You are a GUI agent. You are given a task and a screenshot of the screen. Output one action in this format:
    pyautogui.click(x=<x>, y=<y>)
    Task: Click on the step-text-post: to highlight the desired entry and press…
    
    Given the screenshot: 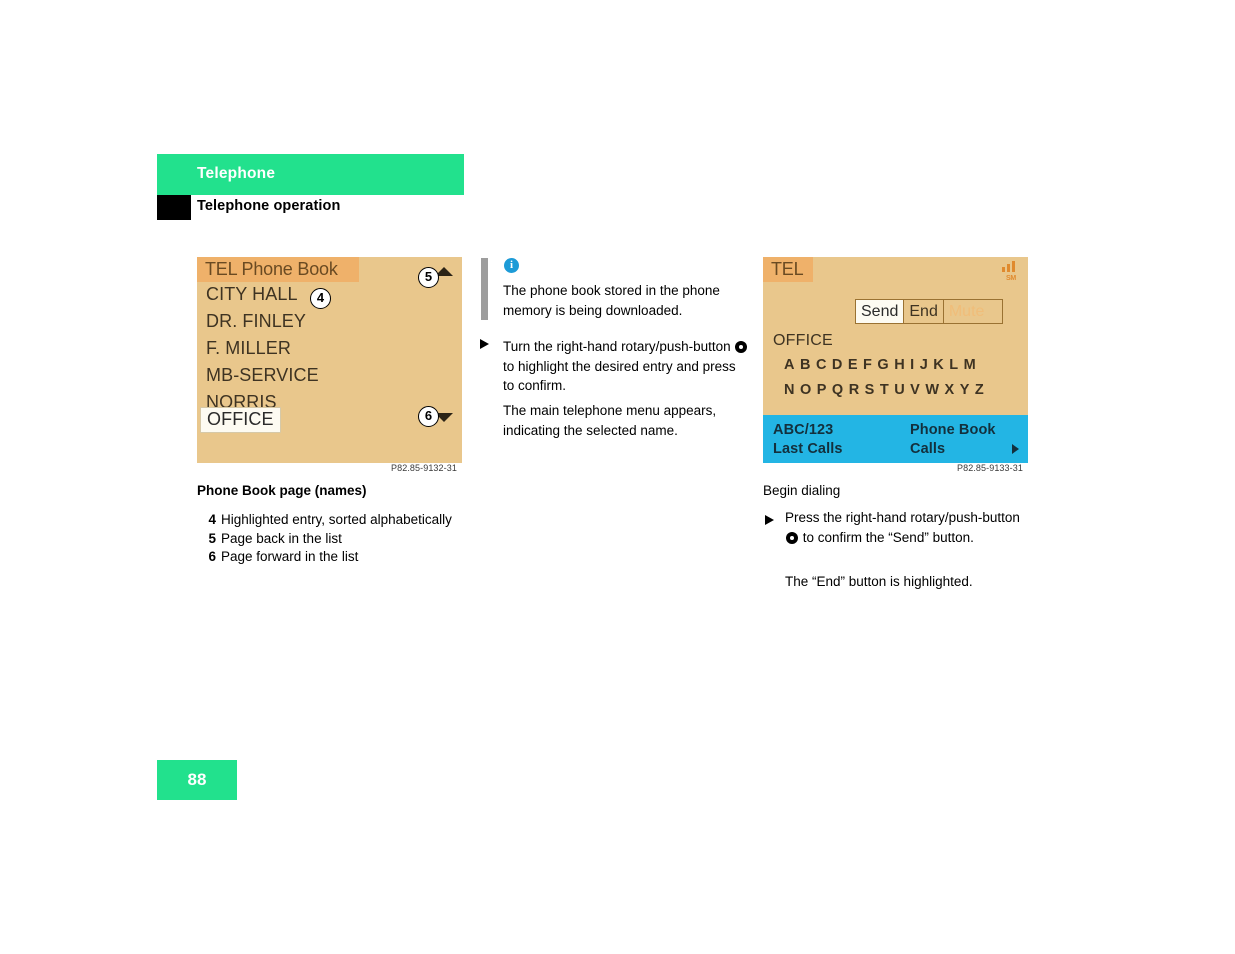 What is the action you would take?
    pyautogui.click(x=619, y=376)
    